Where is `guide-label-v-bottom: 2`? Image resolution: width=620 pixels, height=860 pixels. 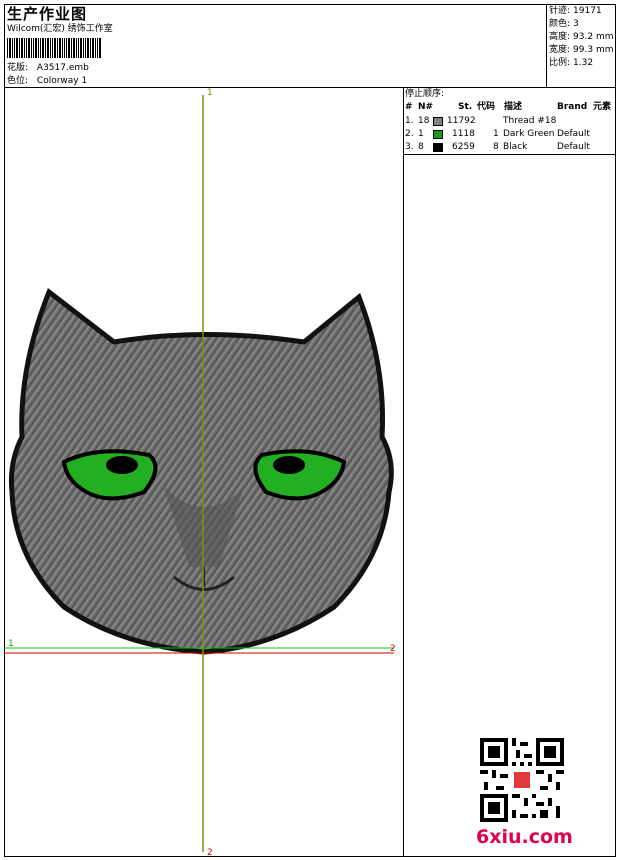 guide-label-v-bottom: 2 is located at coordinates (210, 853).